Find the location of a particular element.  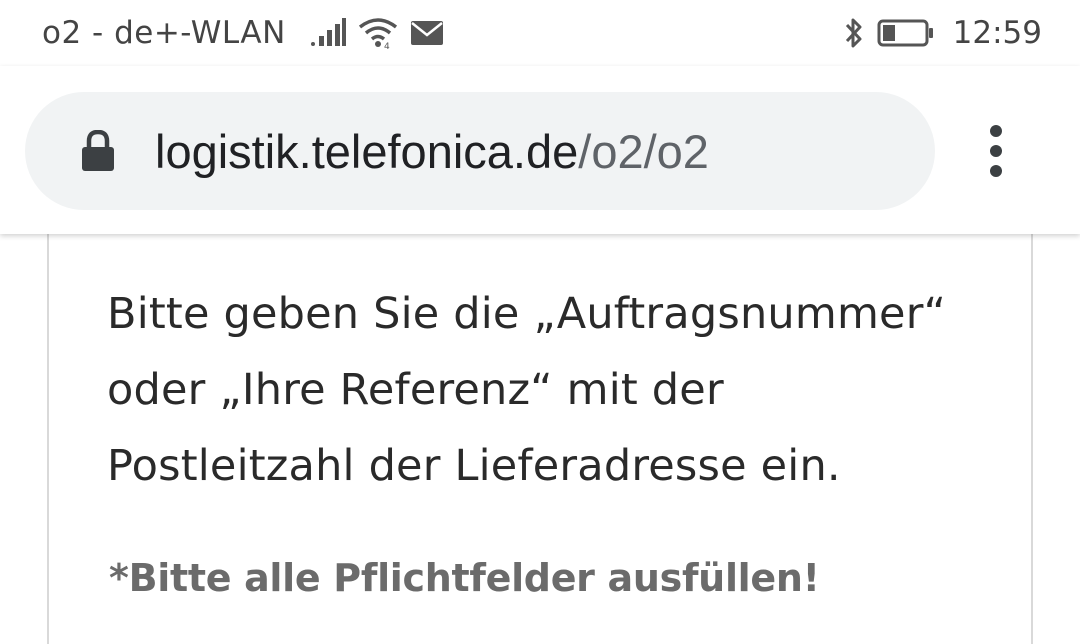

carrier-label: o2 - de+-WLAN is located at coordinates (164, 33).